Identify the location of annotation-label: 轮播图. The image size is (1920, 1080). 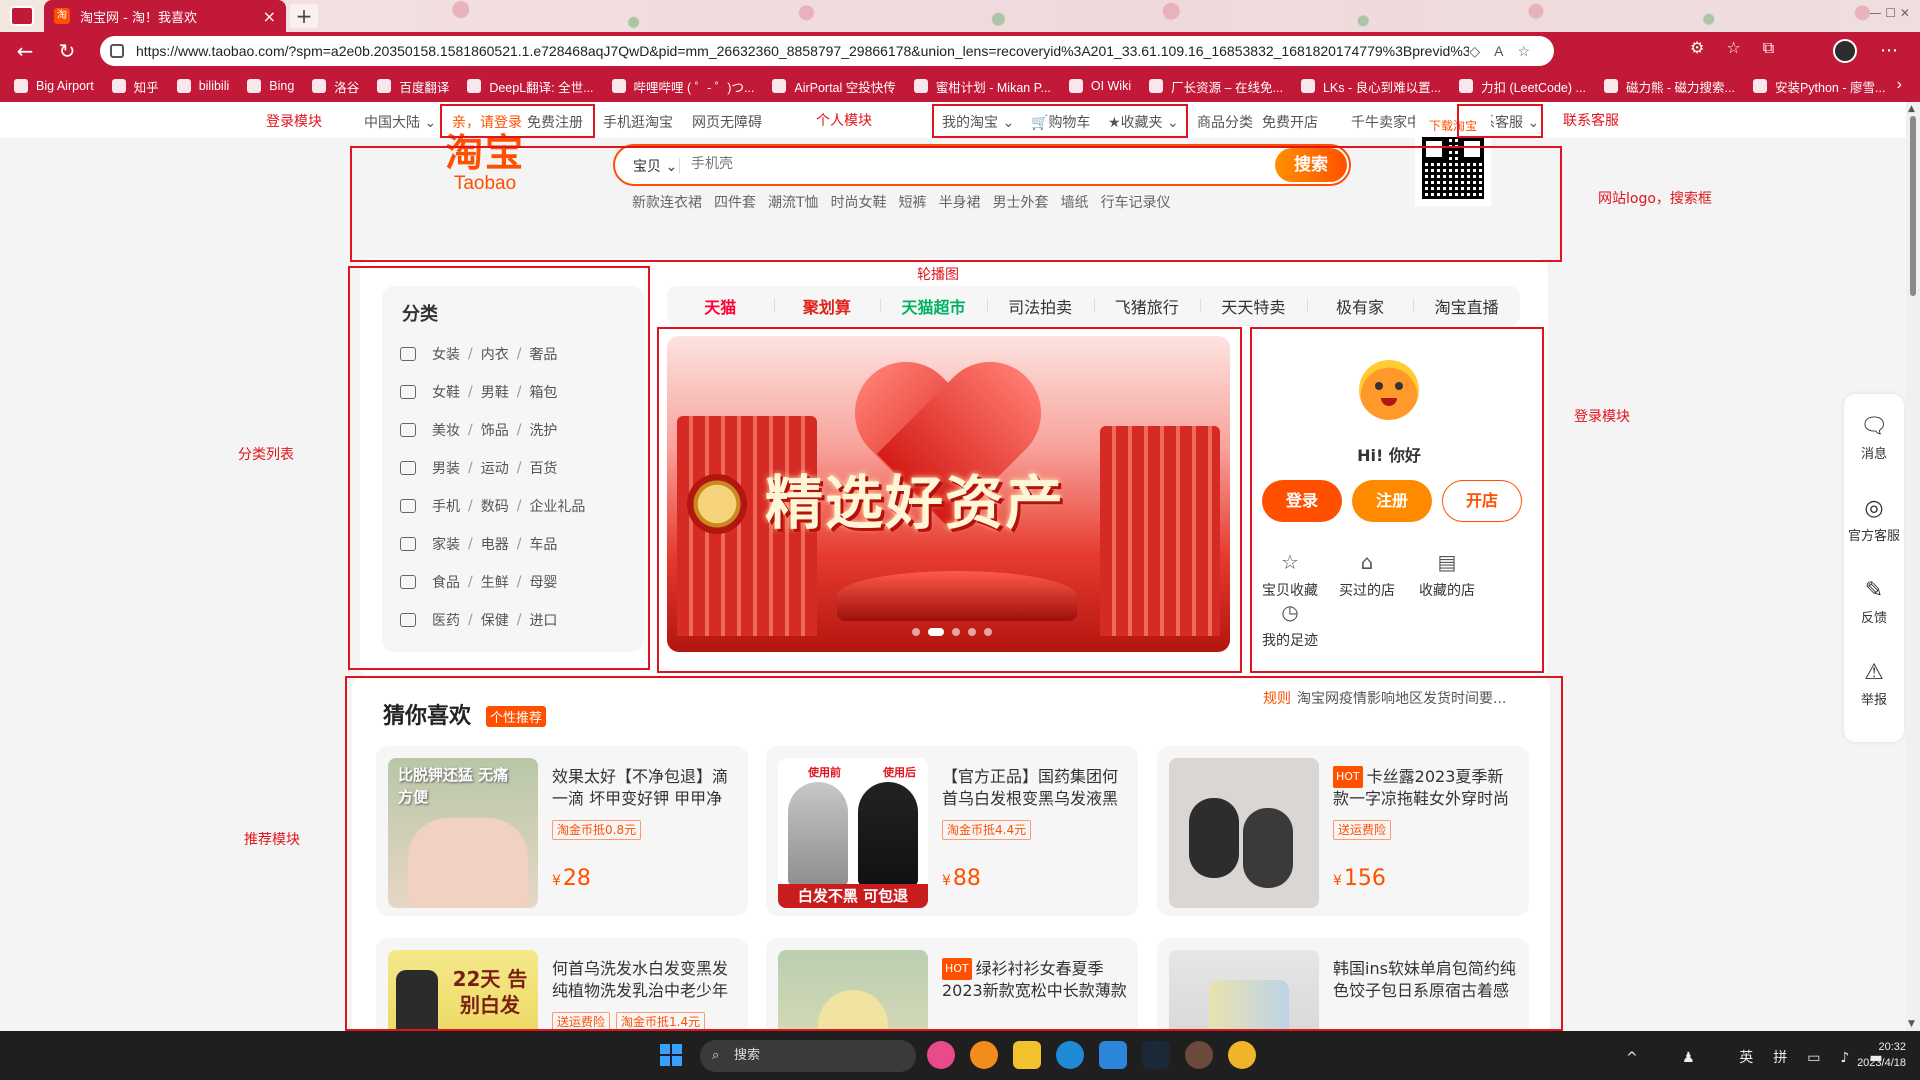
(938, 275).